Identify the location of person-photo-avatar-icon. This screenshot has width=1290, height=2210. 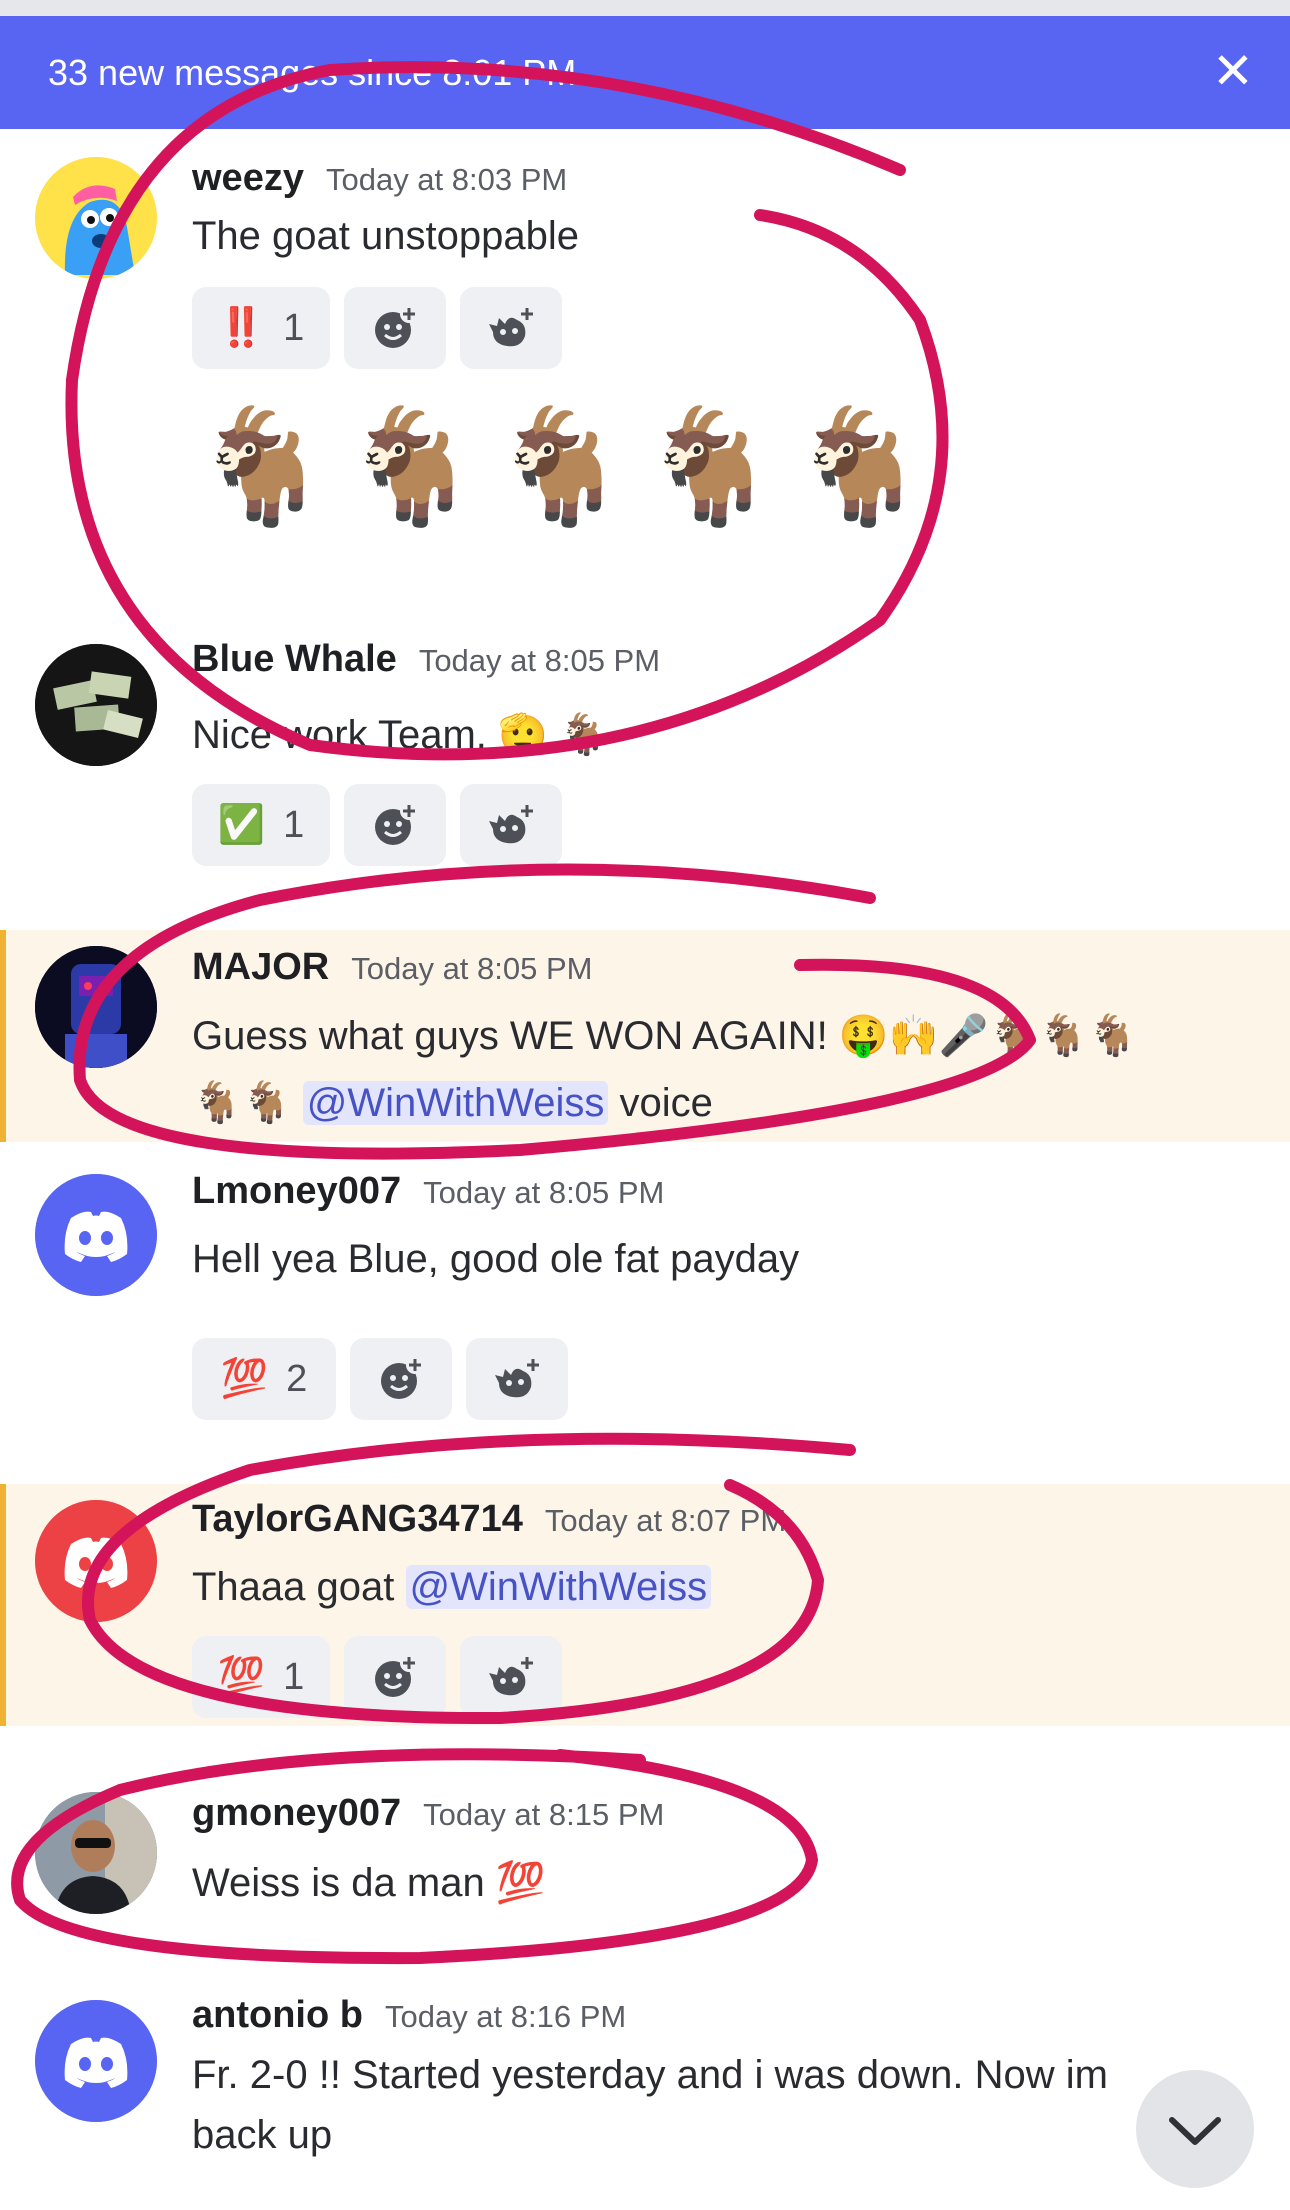
(96, 1853).